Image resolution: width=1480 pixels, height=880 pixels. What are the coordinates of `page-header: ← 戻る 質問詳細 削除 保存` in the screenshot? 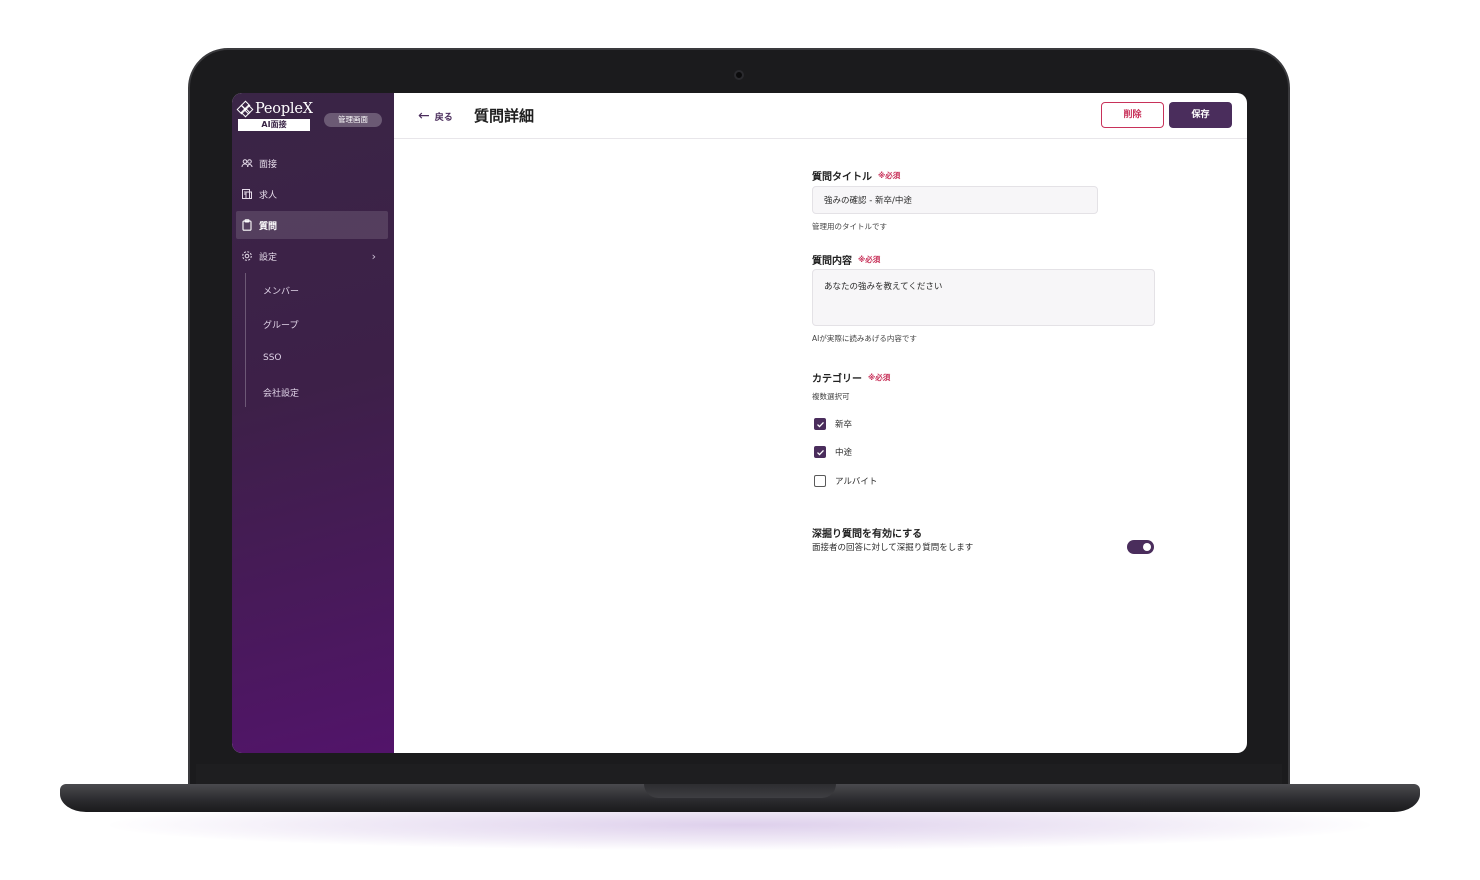 It's located at (820, 116).